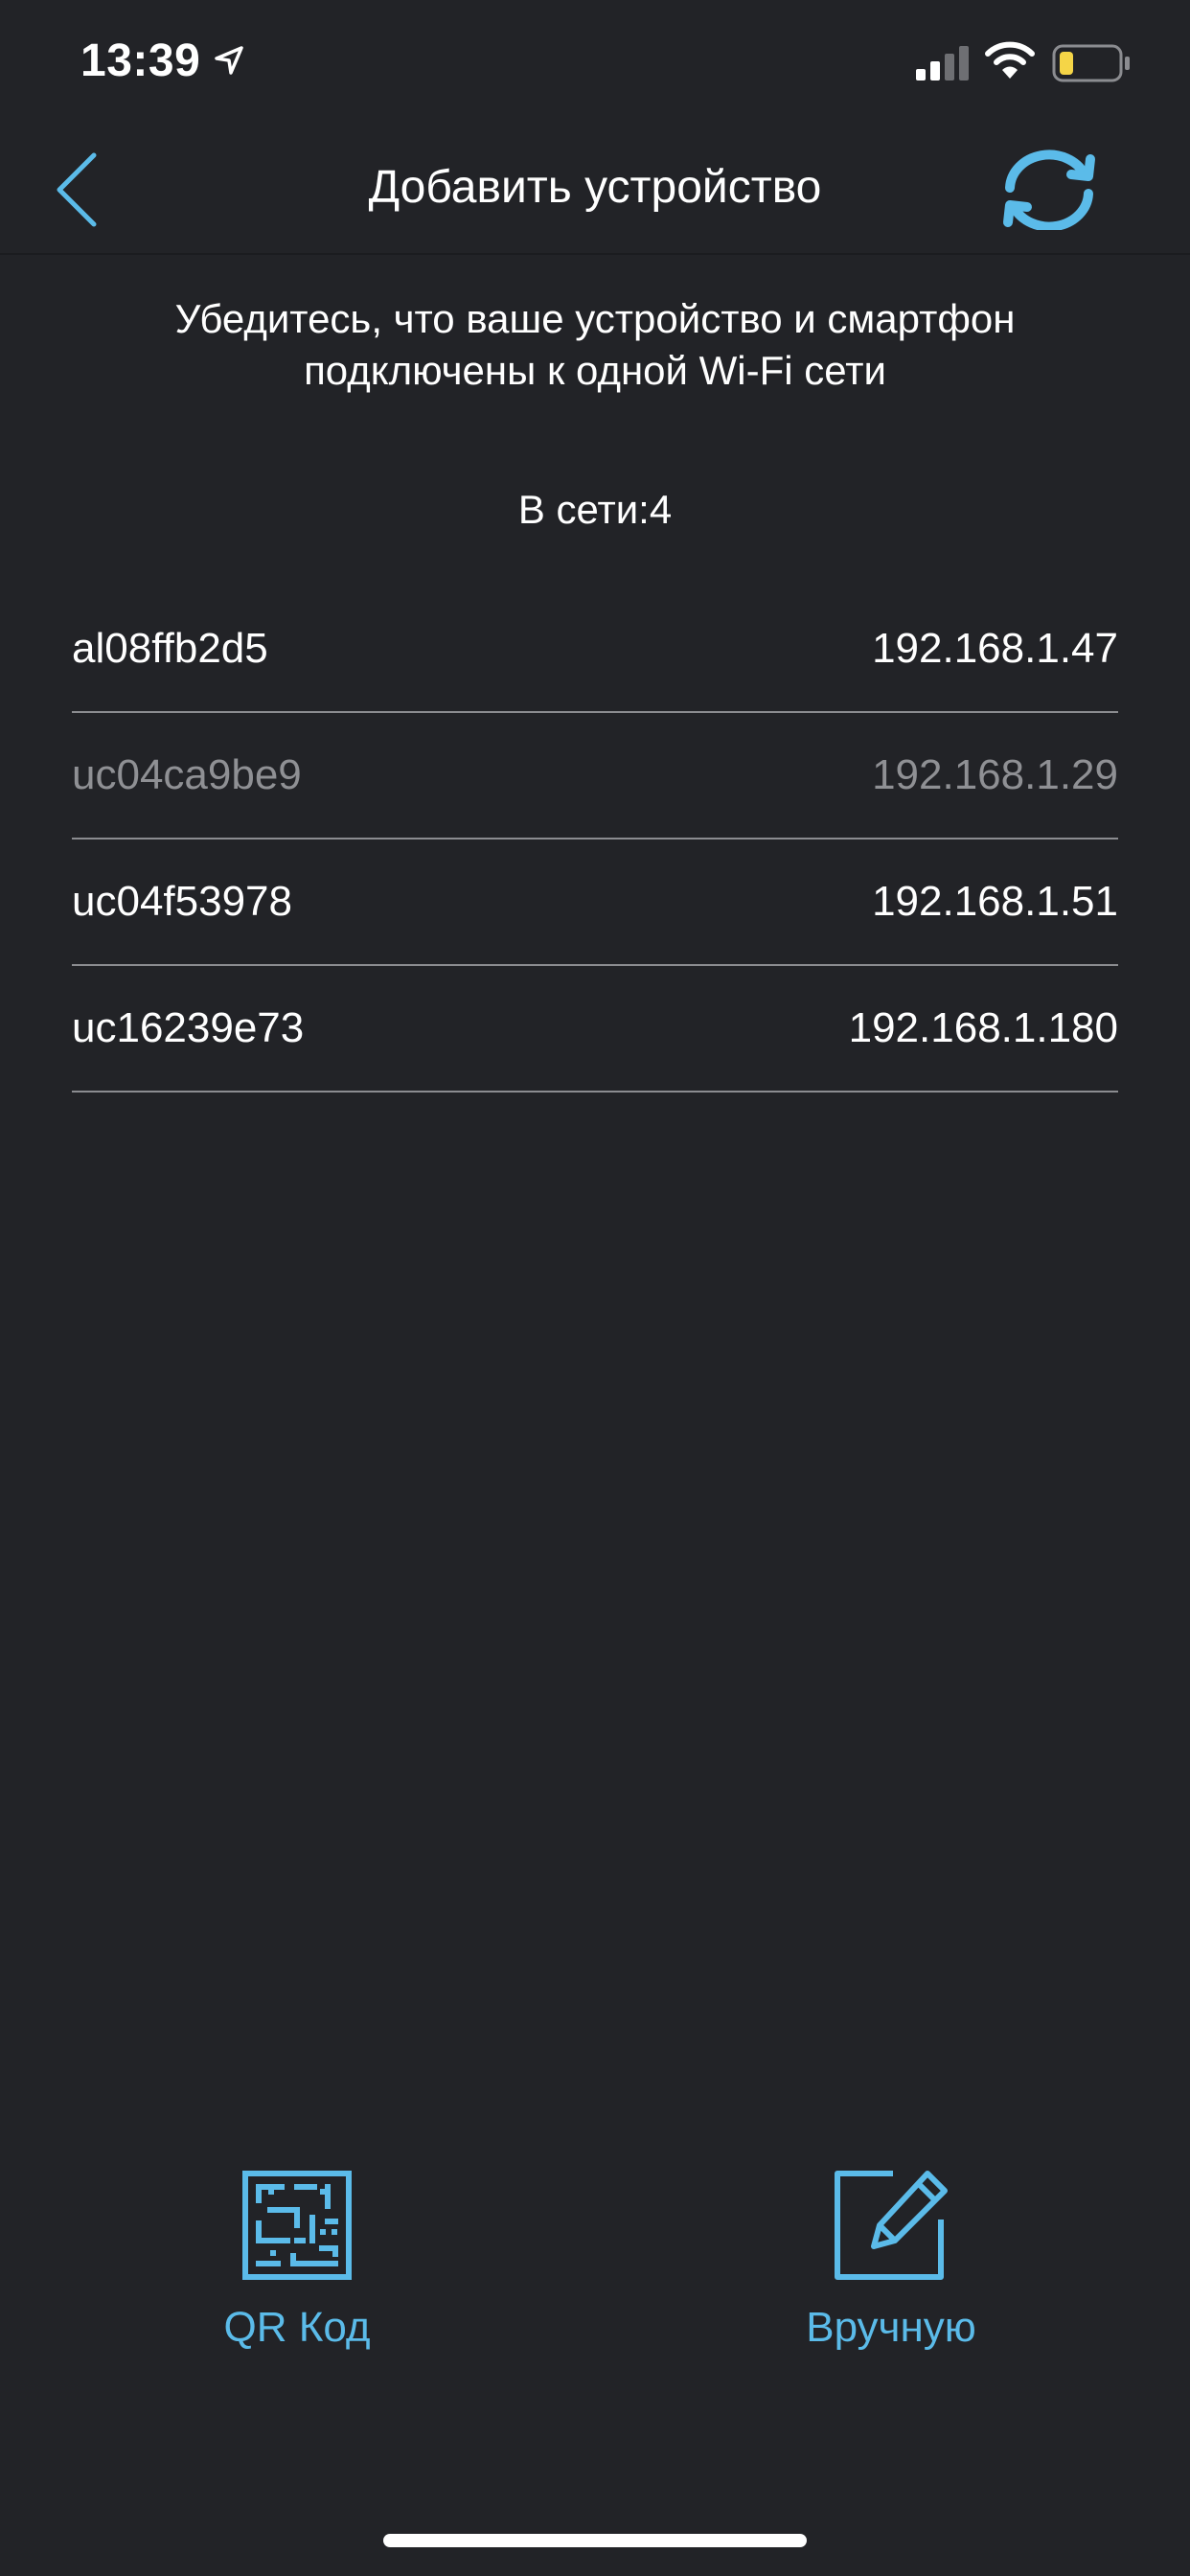 This screenshot has height=2576, width=1190. Describe the element at coordinates (891, 2327) in the screenshot. I see `manual-entry-label: Вручную` at that location.